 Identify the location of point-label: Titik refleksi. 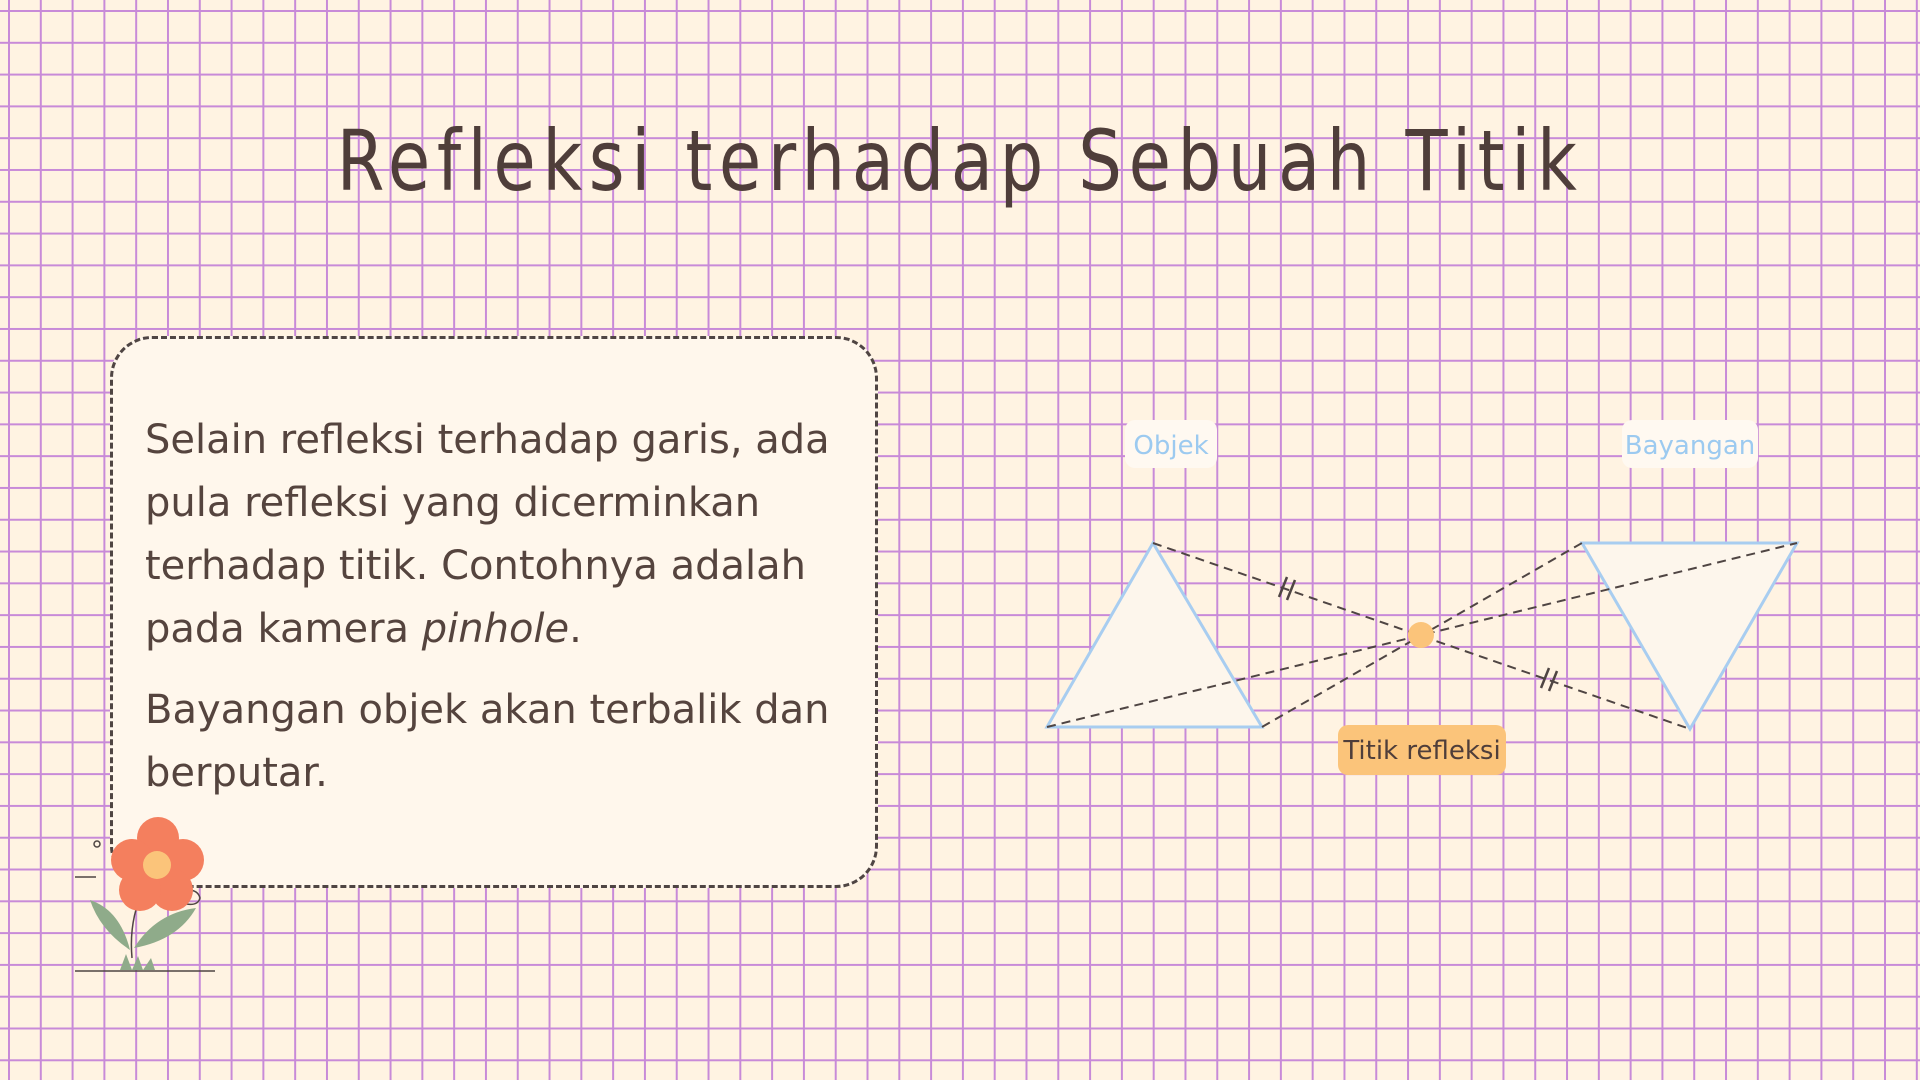
(1421, 751).